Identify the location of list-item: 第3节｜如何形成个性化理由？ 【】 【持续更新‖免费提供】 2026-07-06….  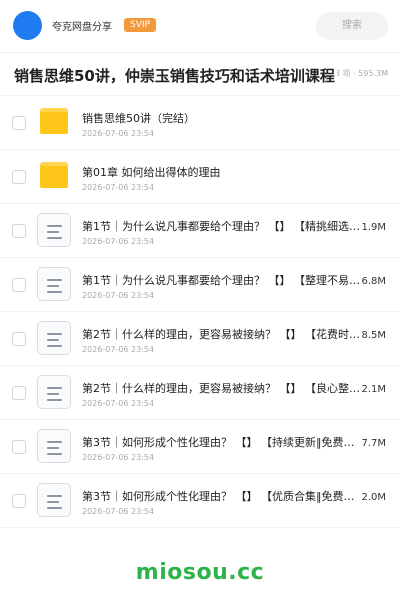
(200, 447).